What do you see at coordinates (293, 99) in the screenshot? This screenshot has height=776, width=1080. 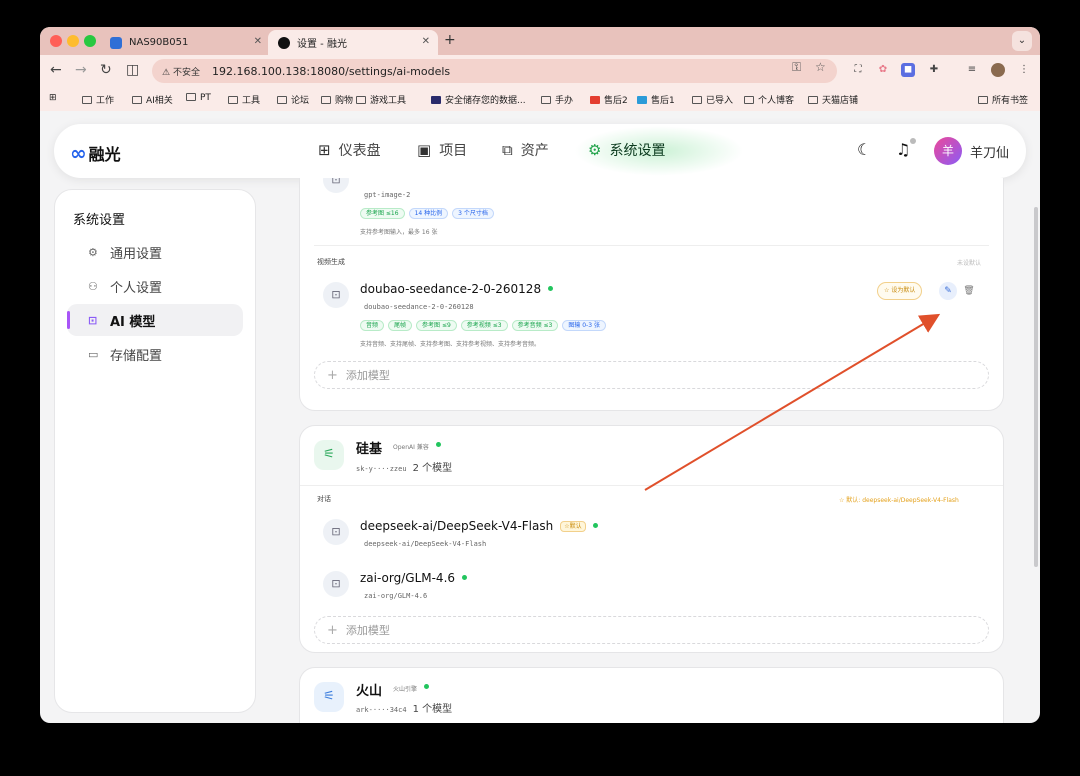 I see `bookmark-folder: 论坛` at bounding box center [293, 99].